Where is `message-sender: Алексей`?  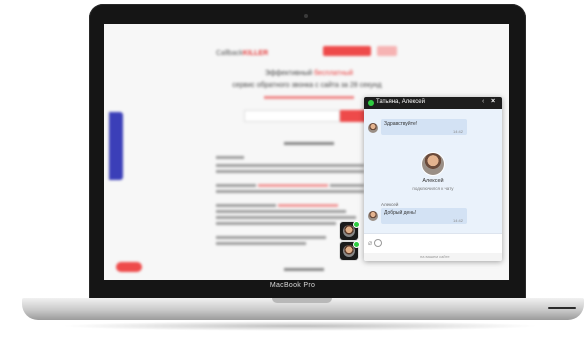
message-sender: Алексей is located at coordinates (390, 204).